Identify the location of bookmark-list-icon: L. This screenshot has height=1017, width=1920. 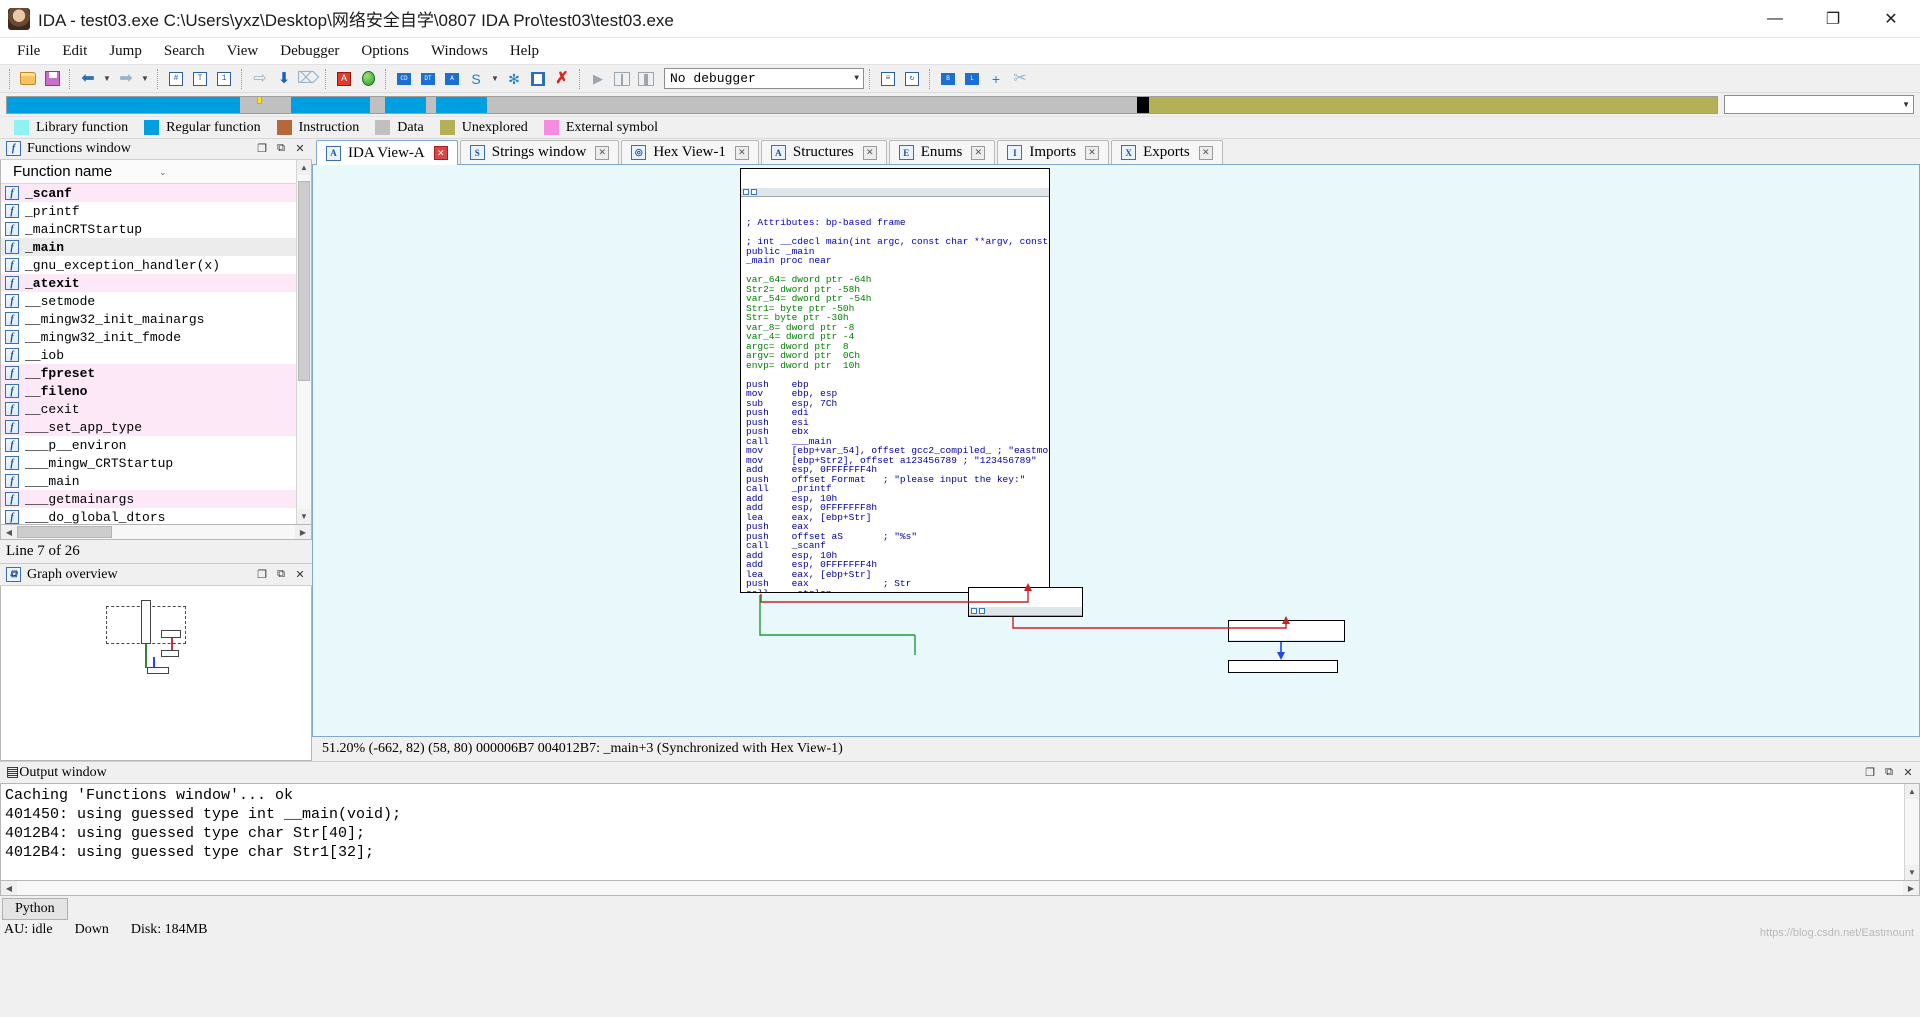
(972, 79).